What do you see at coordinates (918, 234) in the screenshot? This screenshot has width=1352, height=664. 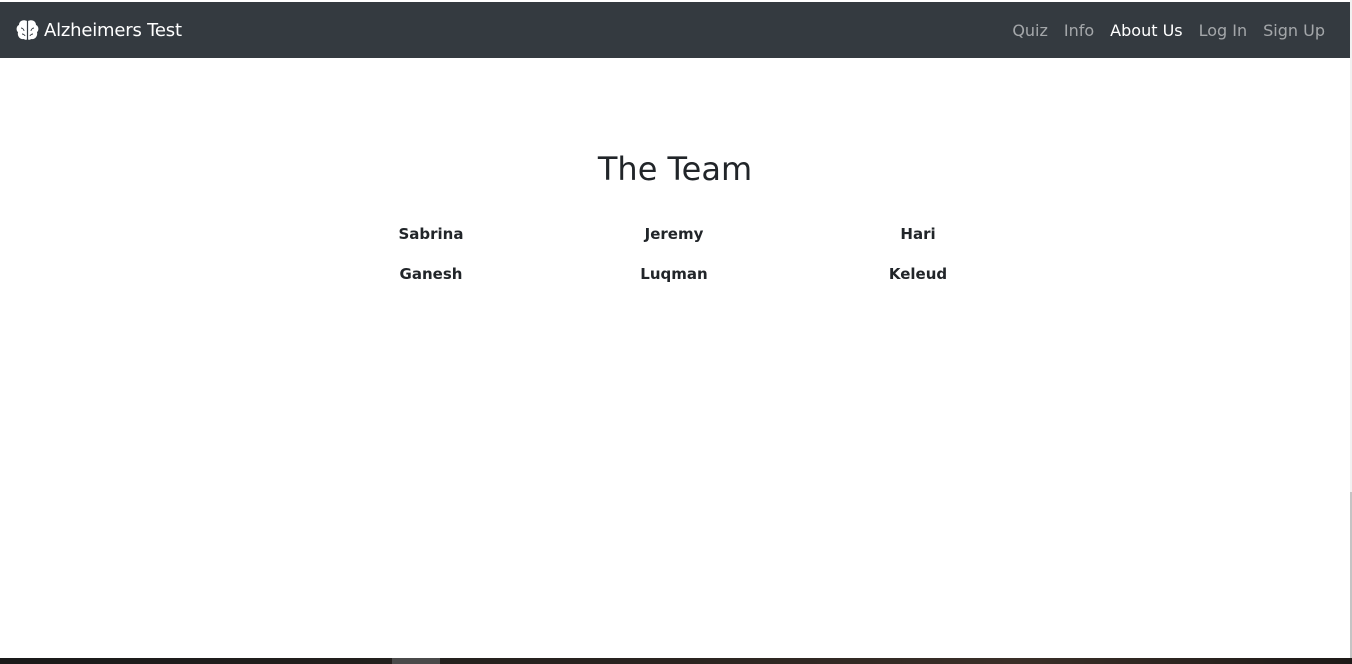 I see `team-member: Hari` at bounding box center [918, 234].